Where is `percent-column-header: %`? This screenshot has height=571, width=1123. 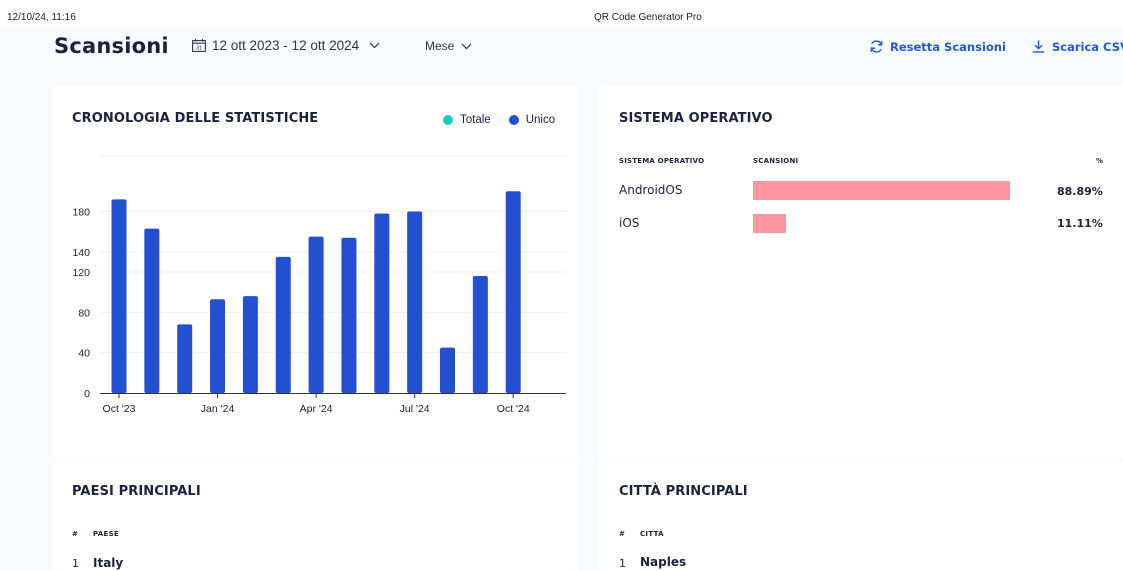 percent-column-header: % is located at coordinates (1100, 161).